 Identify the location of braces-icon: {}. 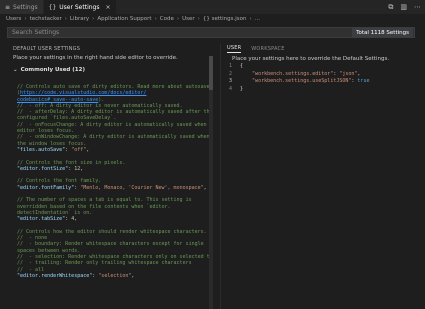
(52, 7).